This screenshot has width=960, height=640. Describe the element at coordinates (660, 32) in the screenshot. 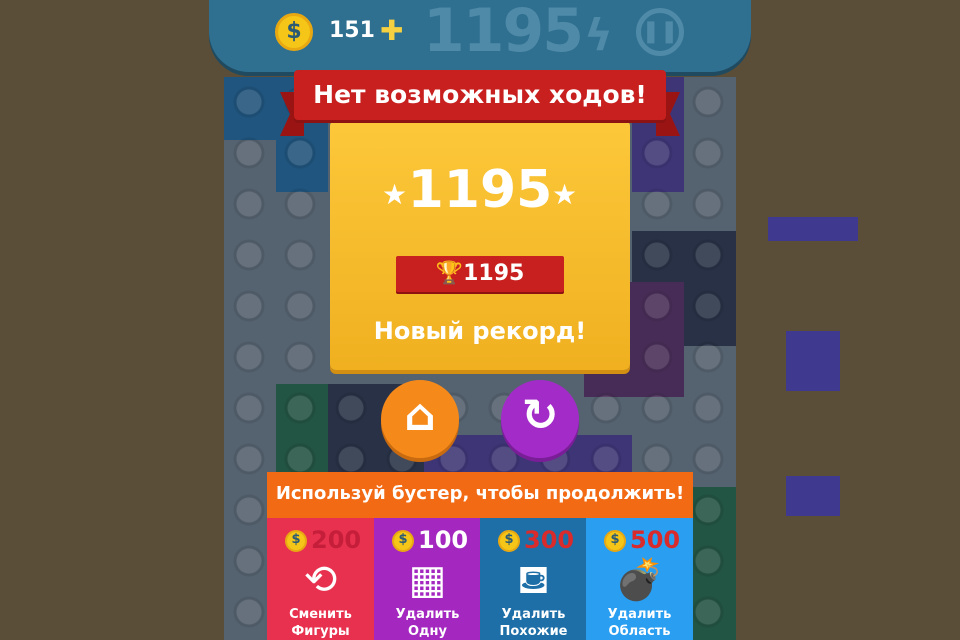

I see `pause-button: ❚❚` at that location.